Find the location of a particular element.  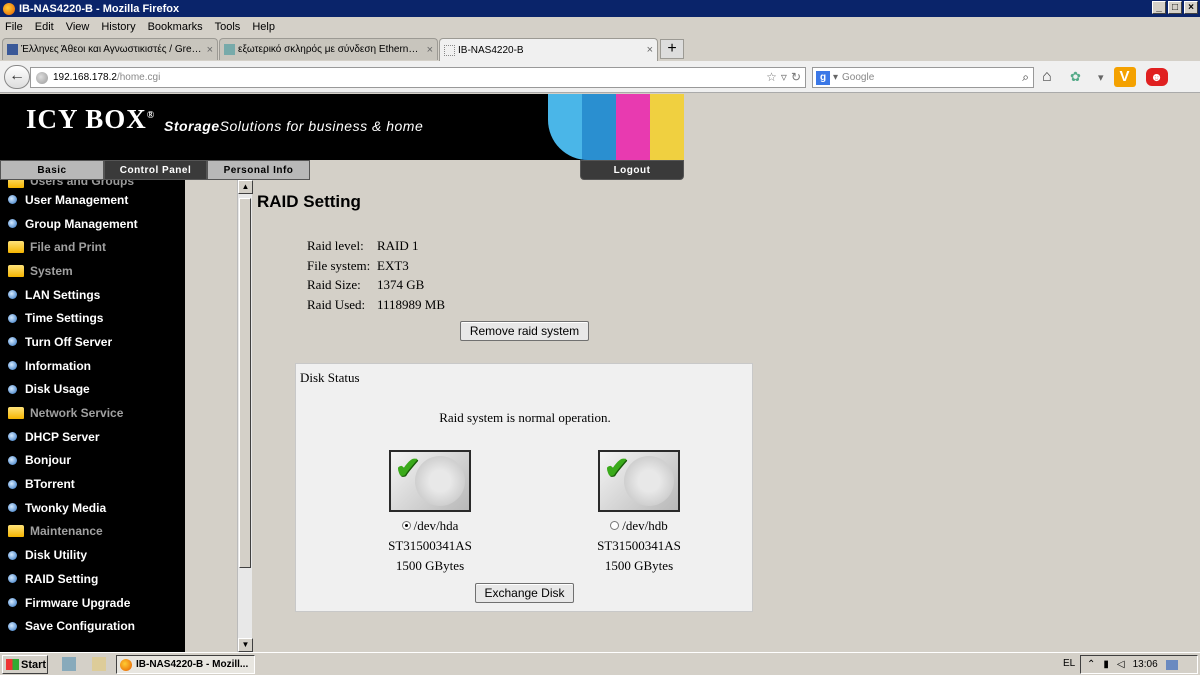

remove-raid-button: Remove raid system is located at coordinates (524, 331).